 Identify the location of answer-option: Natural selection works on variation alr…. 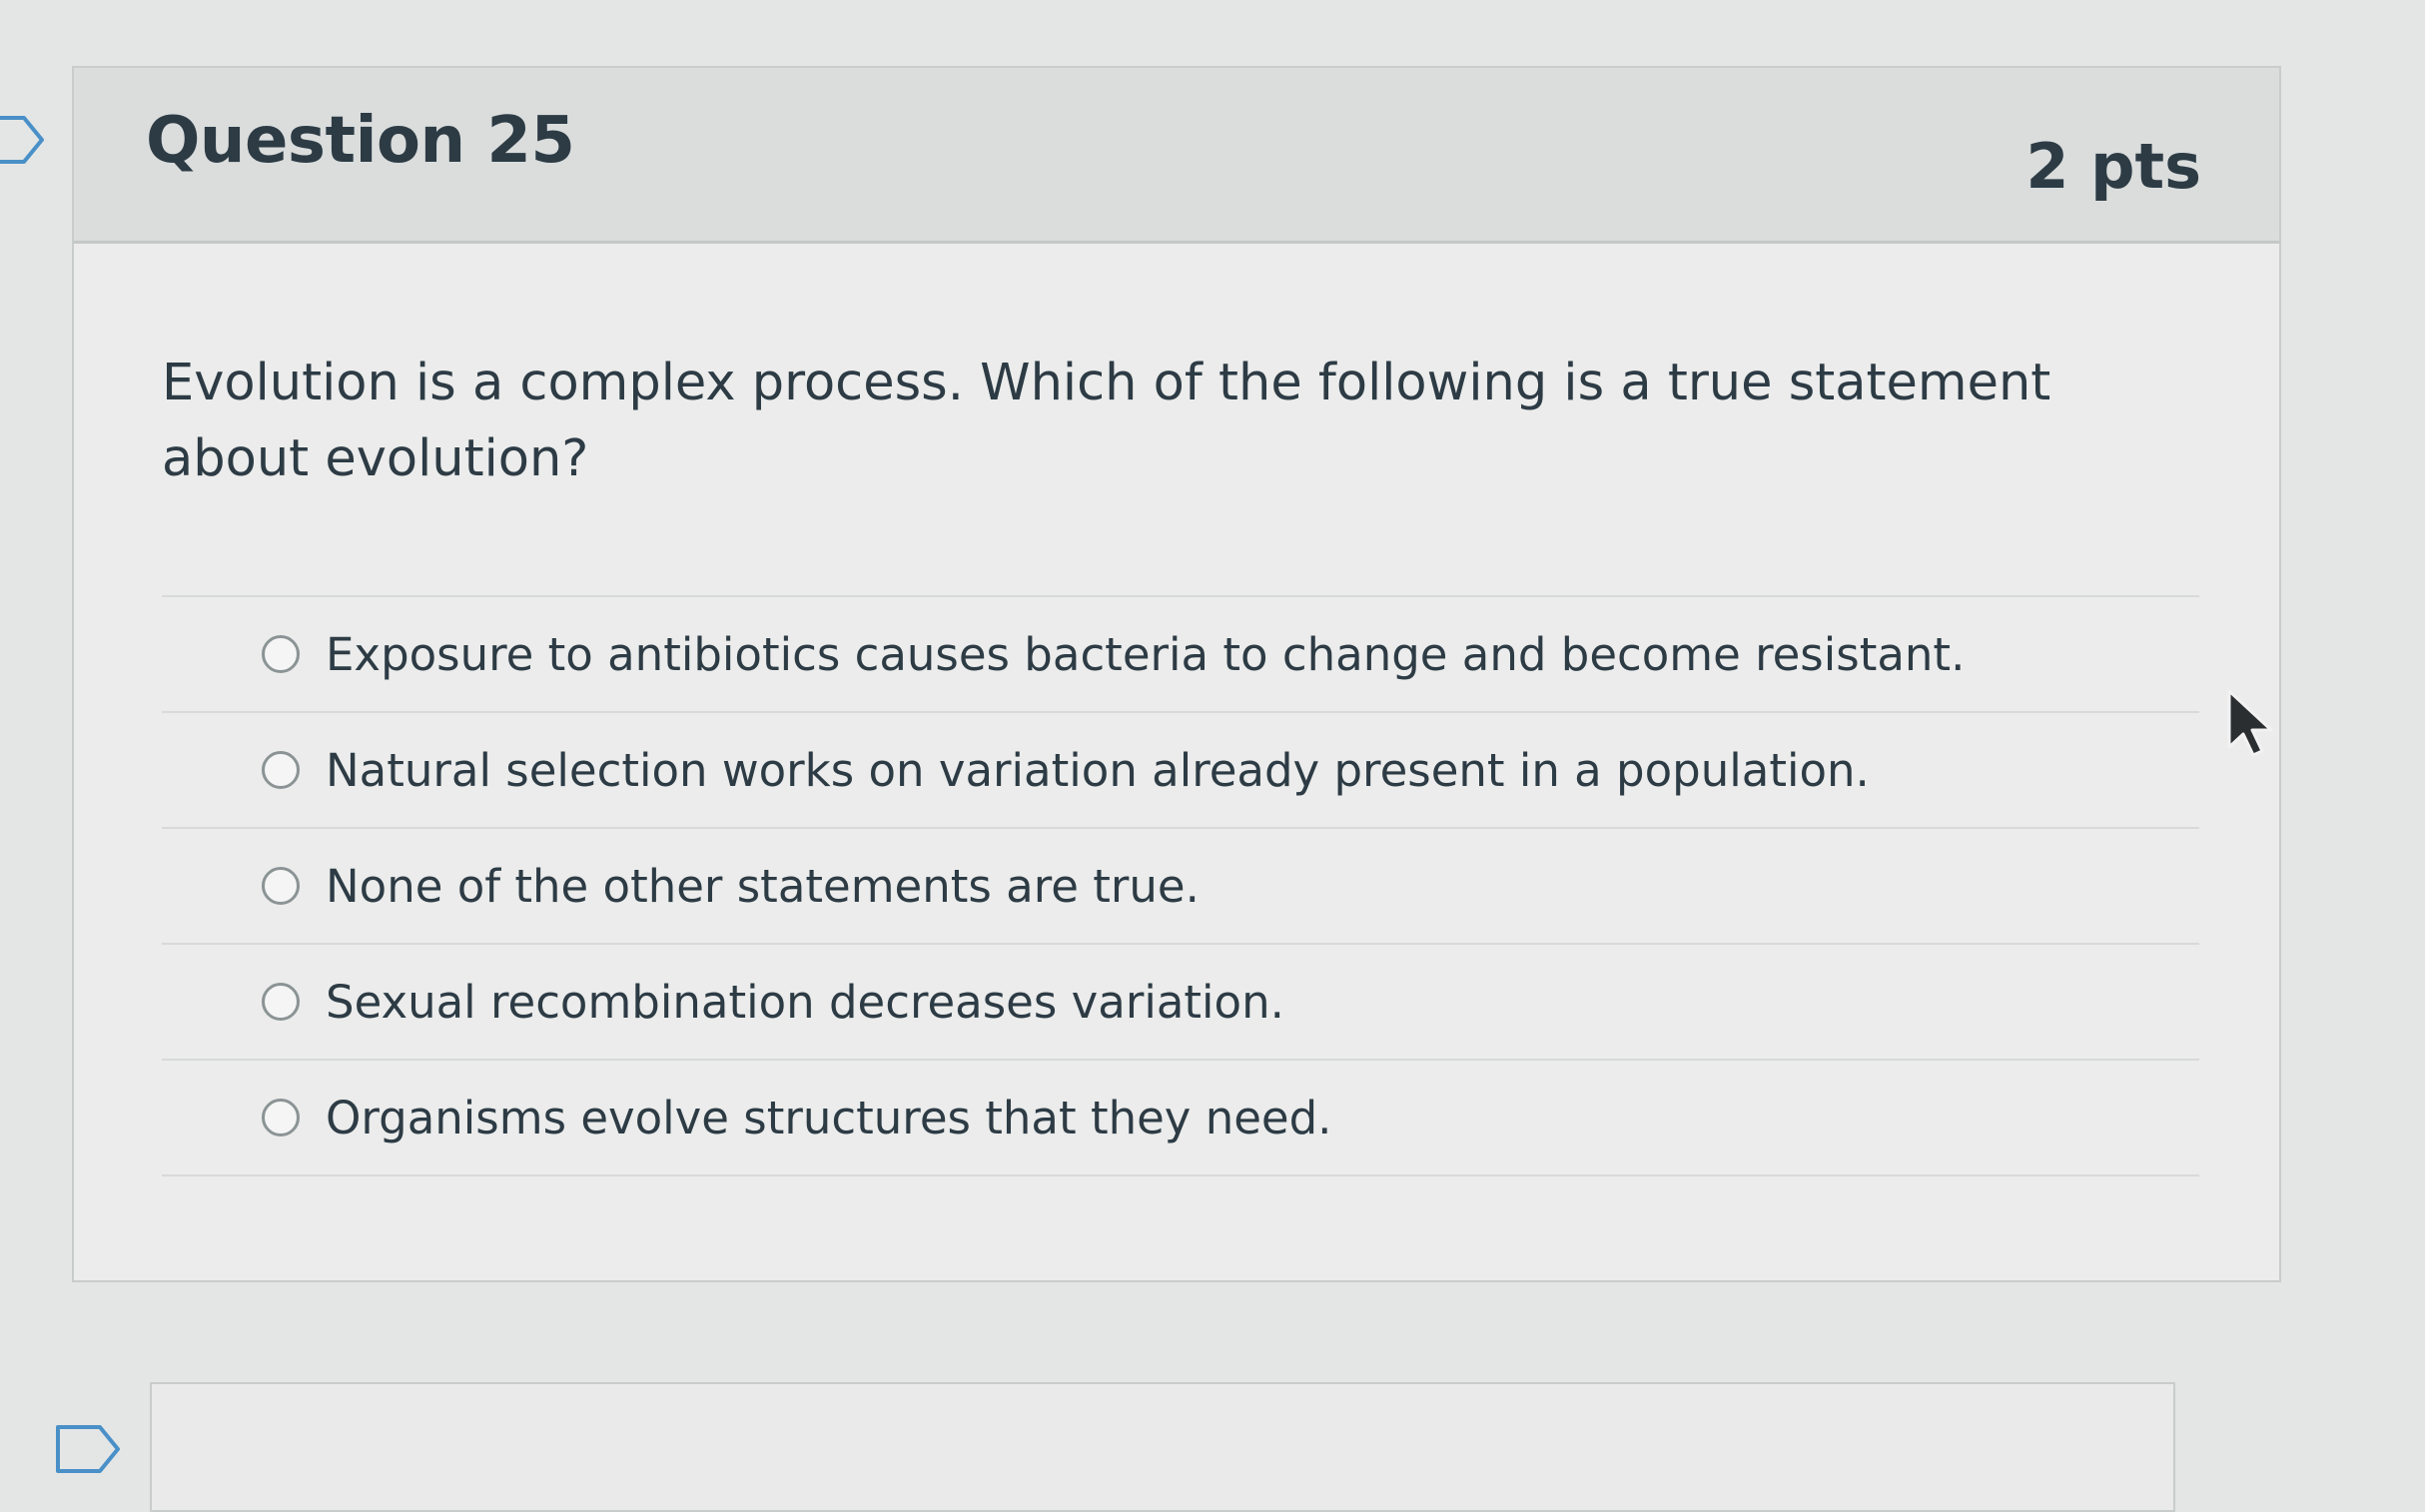
(1180, 771).